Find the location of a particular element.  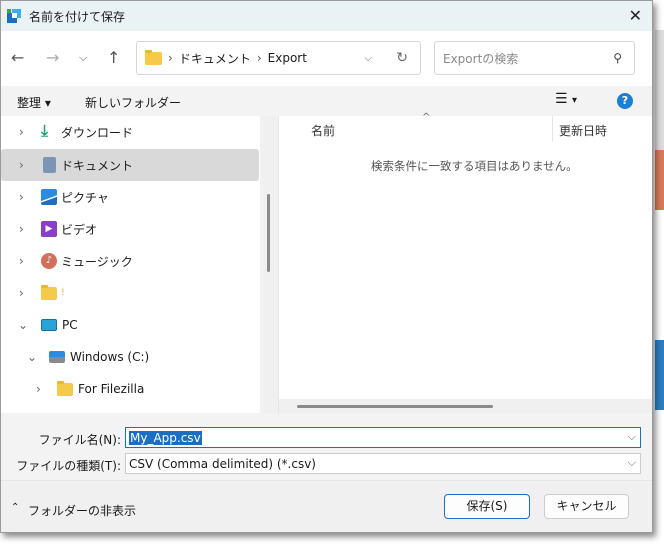

nav-scrollbar is located at coordinates (269, 264).